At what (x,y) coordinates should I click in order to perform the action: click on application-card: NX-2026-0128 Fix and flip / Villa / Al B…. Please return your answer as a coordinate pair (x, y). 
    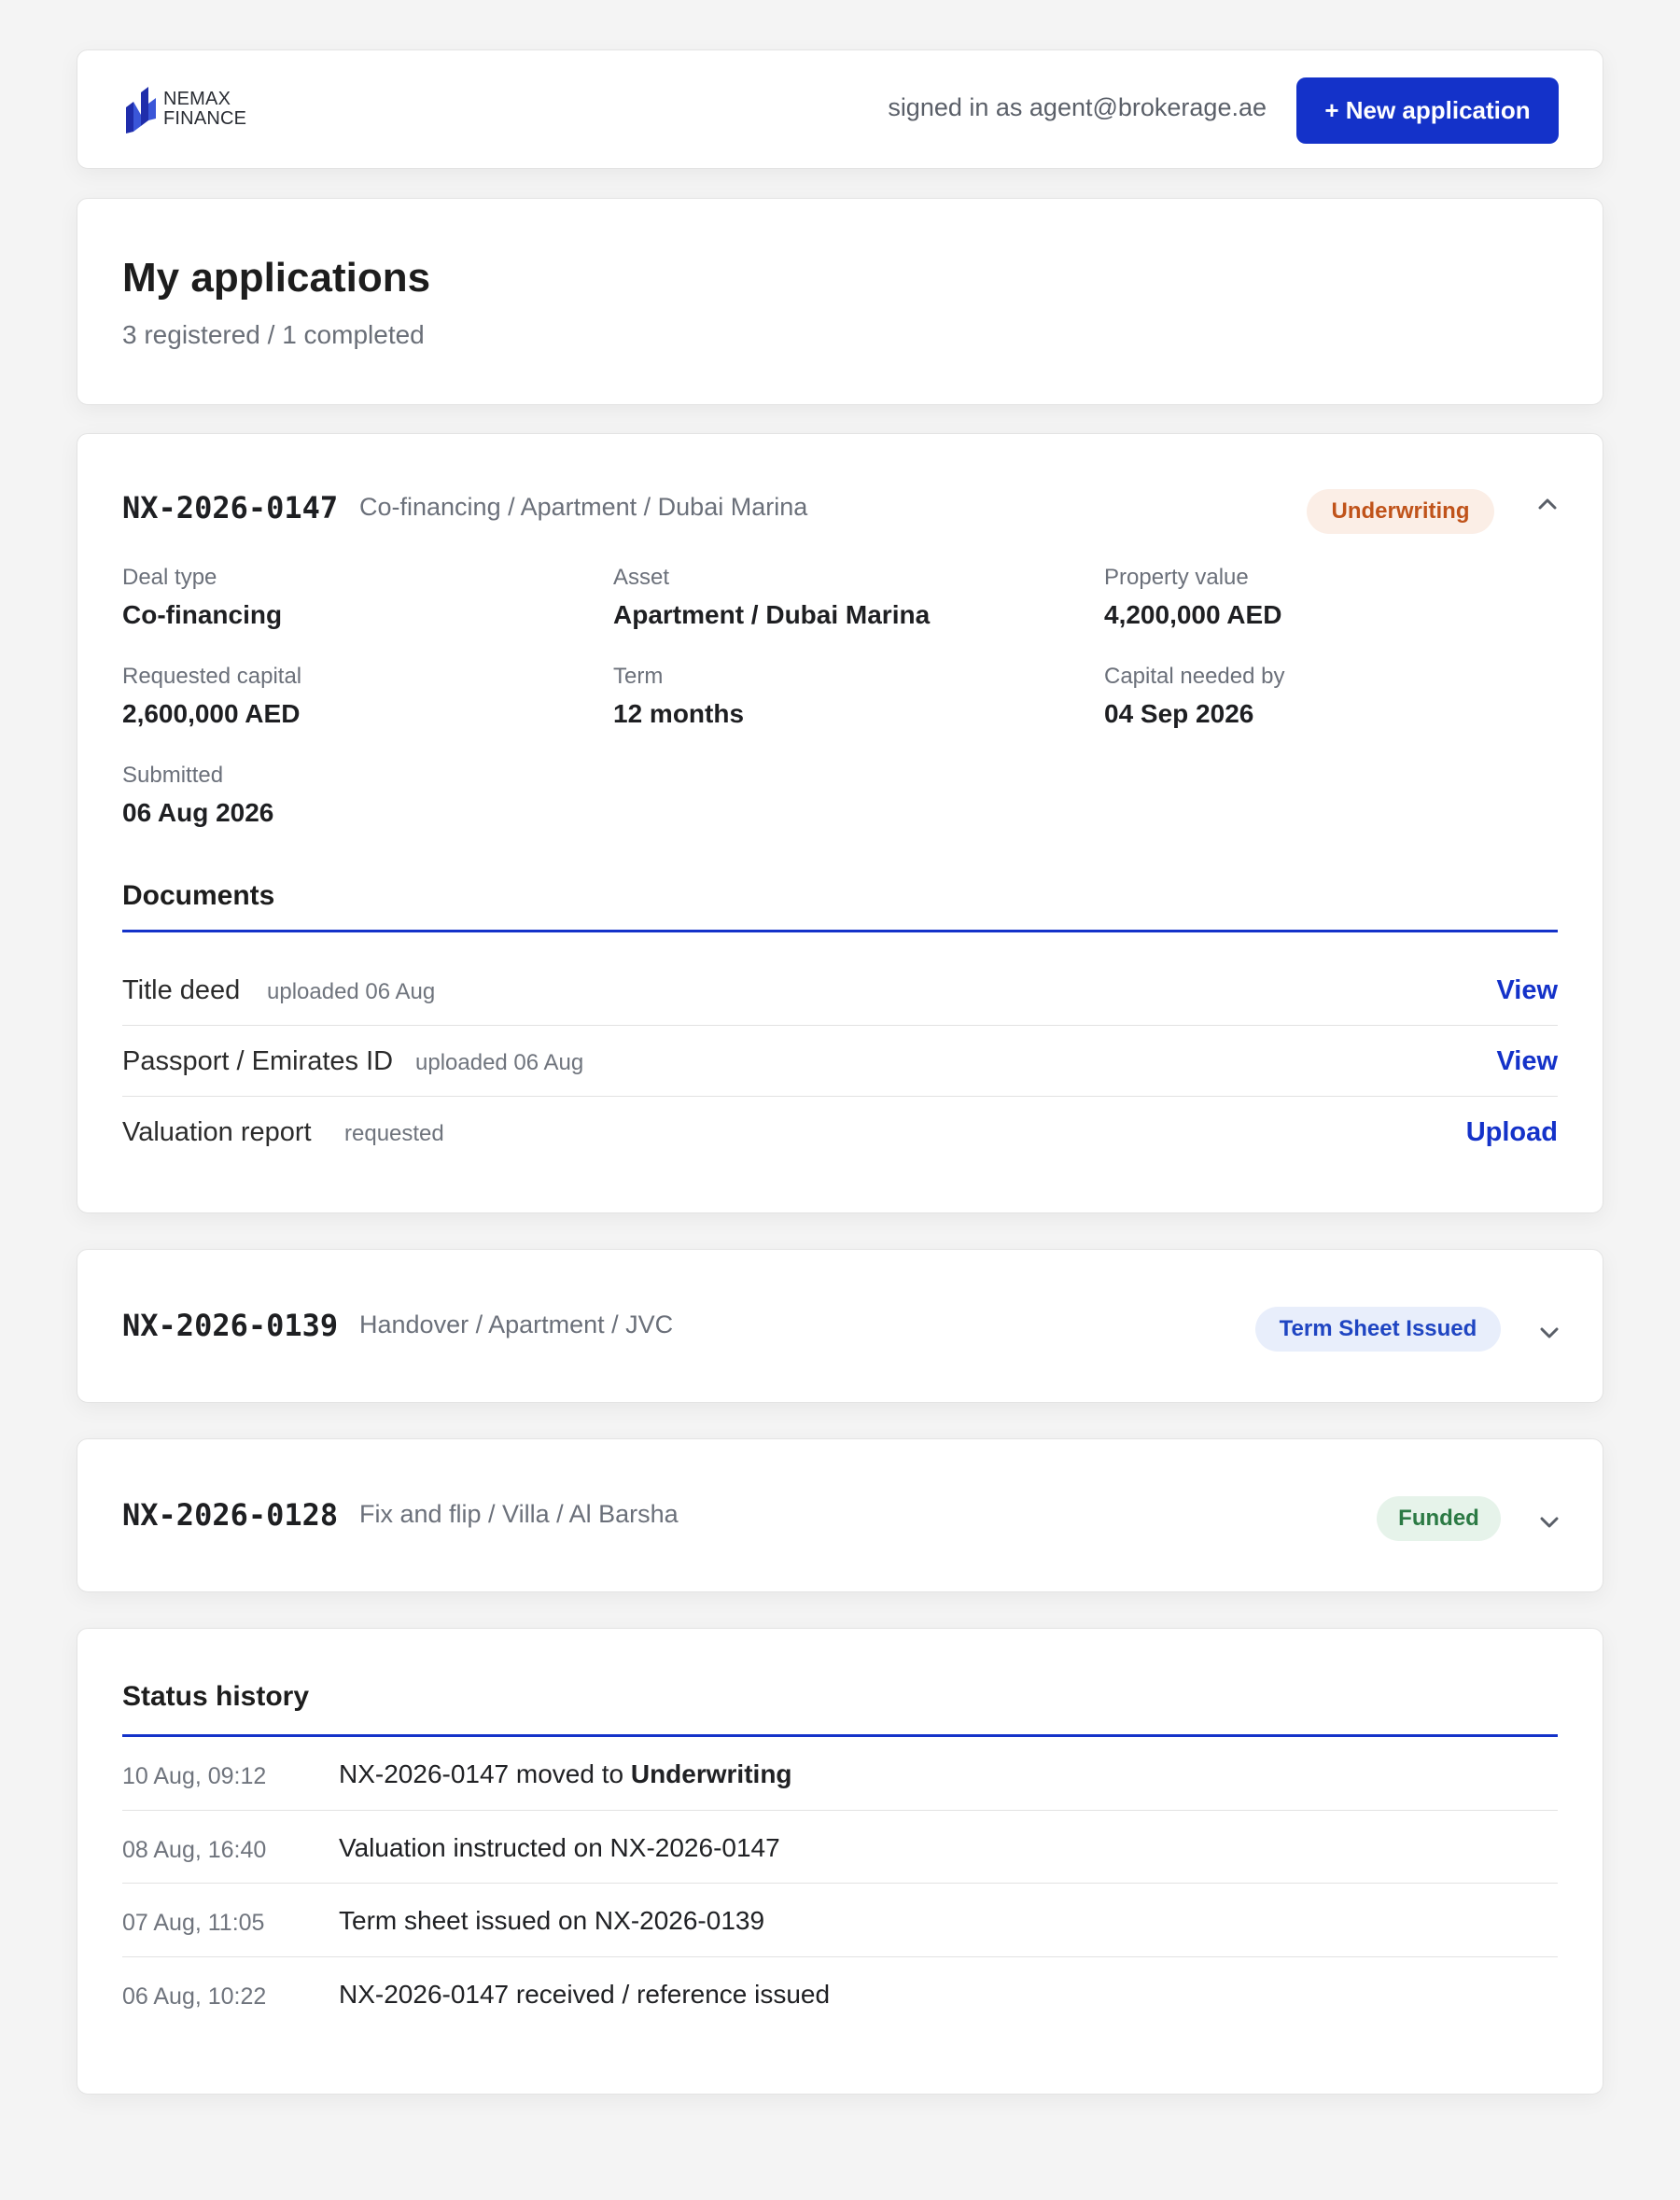
    Looking at the image, I should click on (840, 1515).